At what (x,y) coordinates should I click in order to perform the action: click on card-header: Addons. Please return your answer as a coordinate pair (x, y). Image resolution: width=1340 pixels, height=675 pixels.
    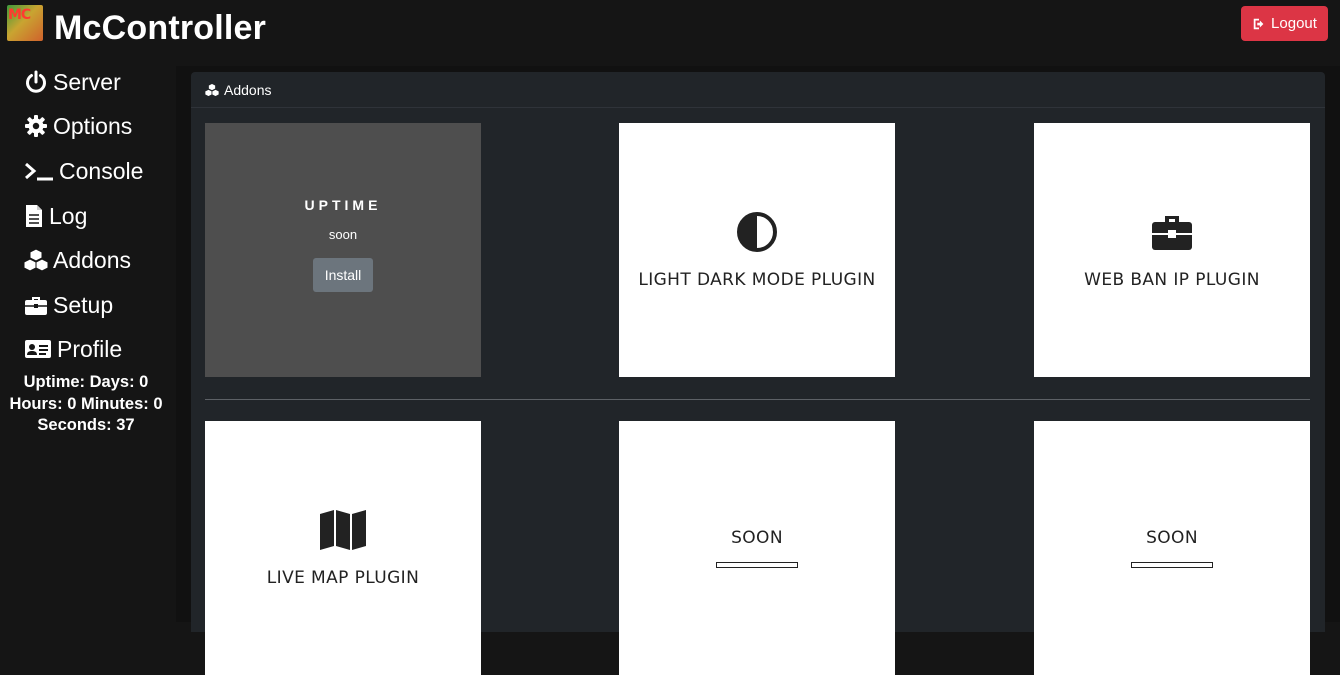
    Looking at the image, I should click on (758, 90).